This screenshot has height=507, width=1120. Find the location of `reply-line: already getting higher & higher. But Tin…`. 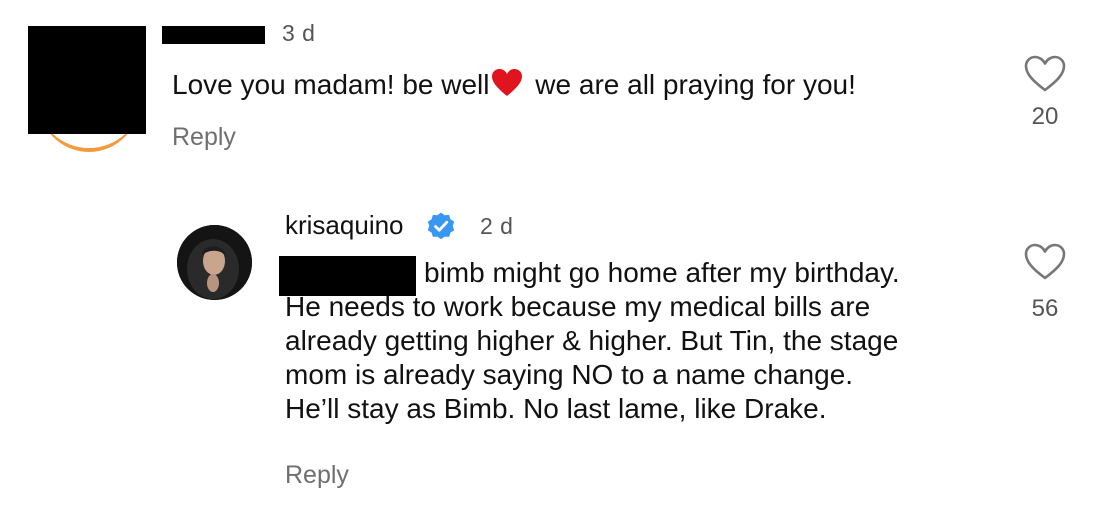

reply-line: already getting higher & higher. But Tin… is located at coordinates (592, 340).